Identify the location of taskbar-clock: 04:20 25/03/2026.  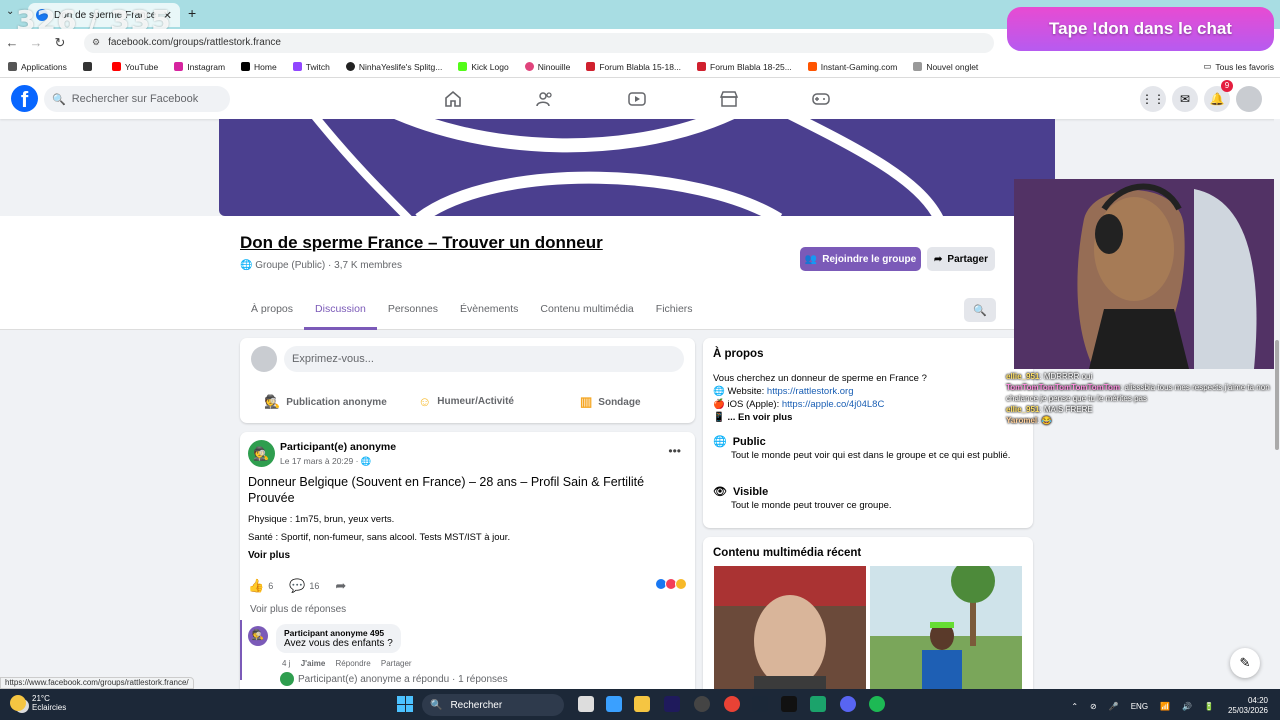
(1248, 706).